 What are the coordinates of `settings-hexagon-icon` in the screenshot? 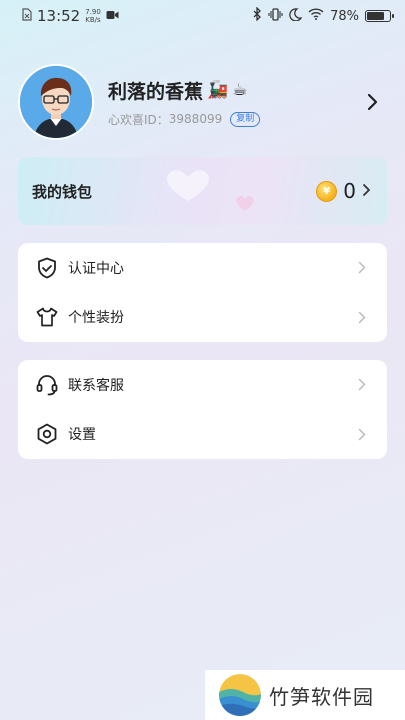 It's located at (47, 434).